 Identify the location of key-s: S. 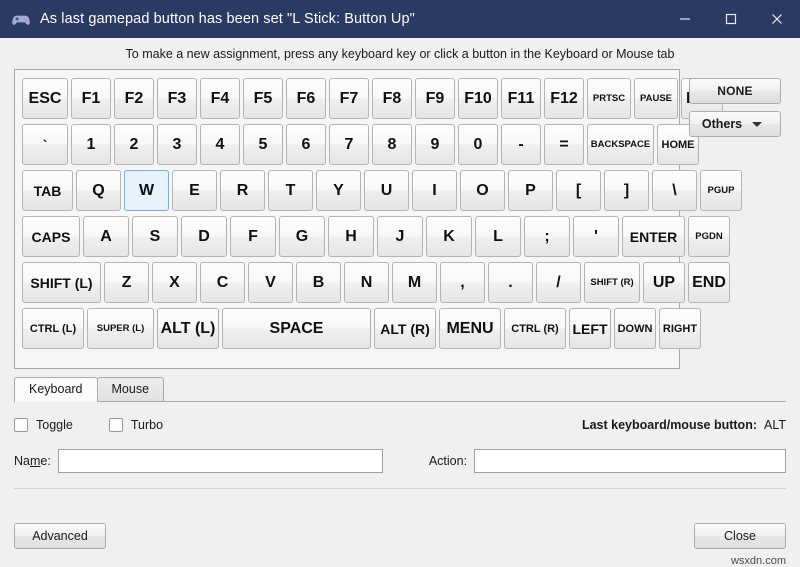
(155, 236).